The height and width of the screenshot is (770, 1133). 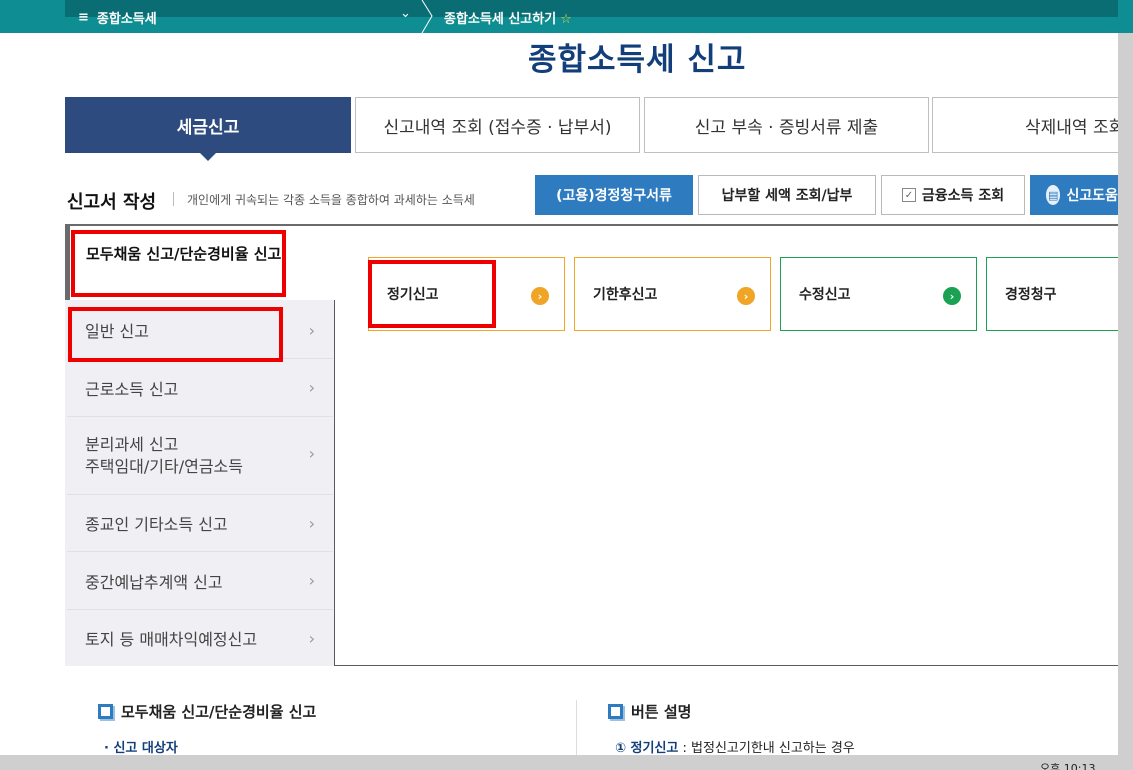 What do you see at coordinates (208, 125) in the screenshot?
I see `tab-tax-filing: 세금신고` at bounding box center [208, 125].